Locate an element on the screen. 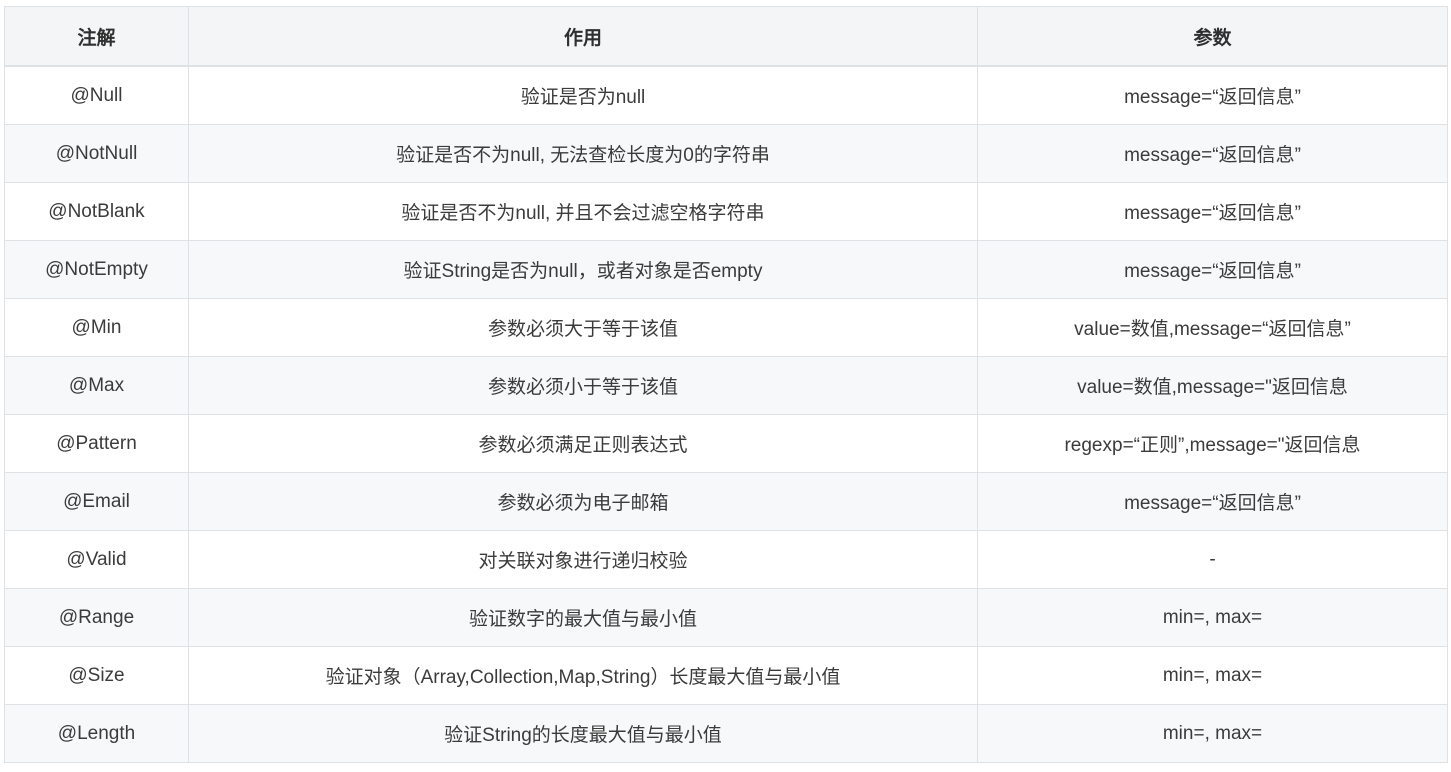 This screenshot has width=1451, height=772. table-row: @Email 参数必须为电子邮箱 message=“返回信息” is located at coordinates (726, 501).